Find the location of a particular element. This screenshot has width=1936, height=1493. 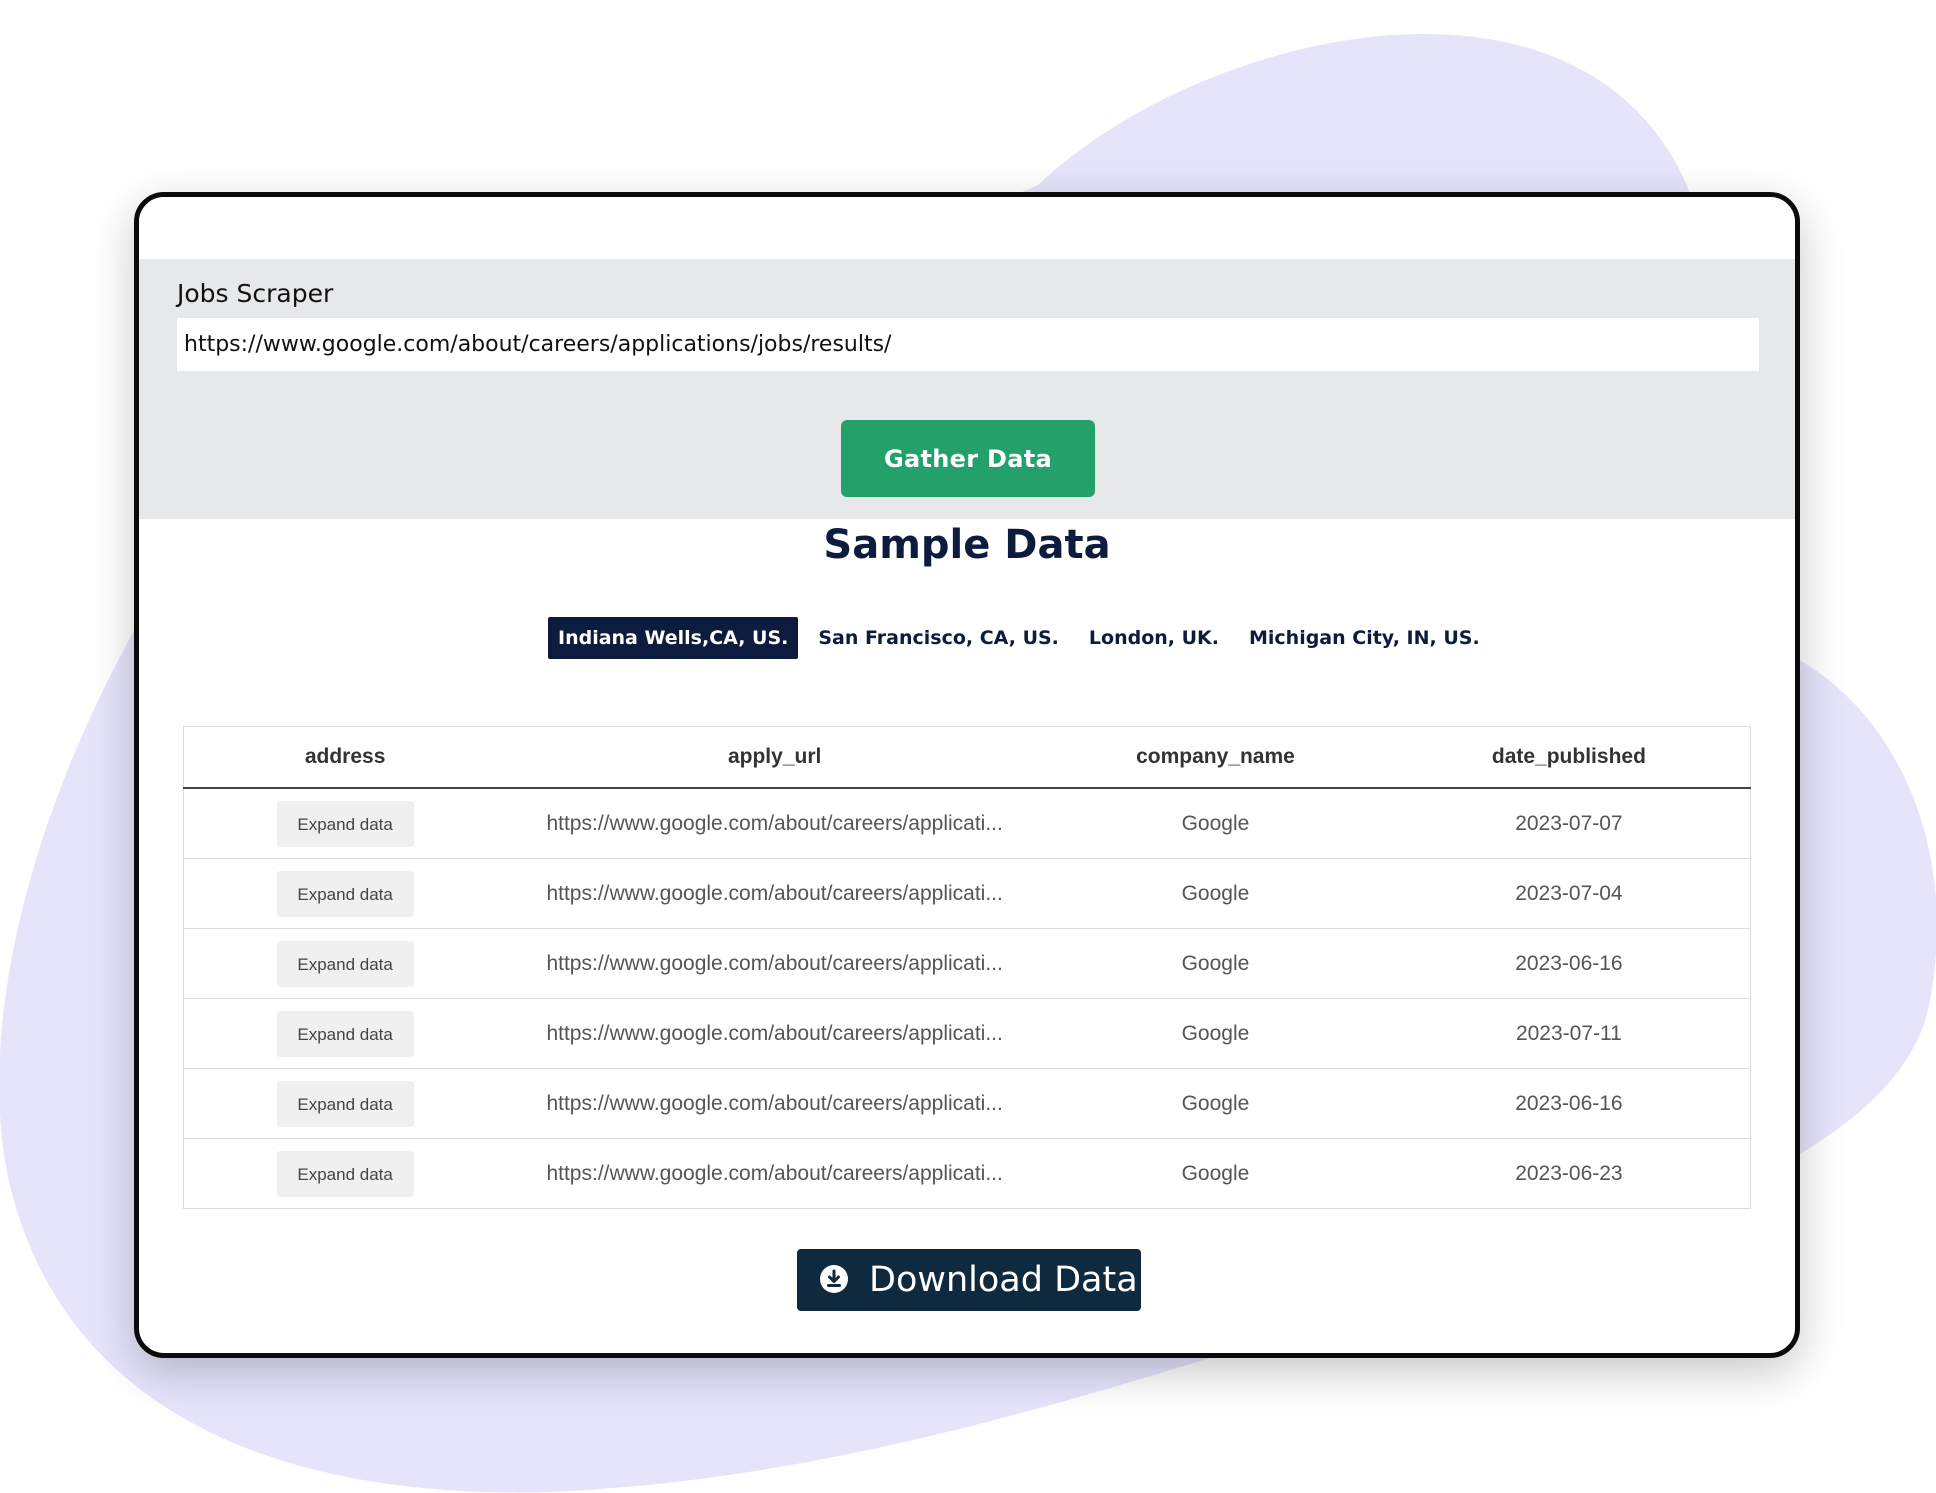

form-label: Jobs Scraper is located at coordinates (255, 293).